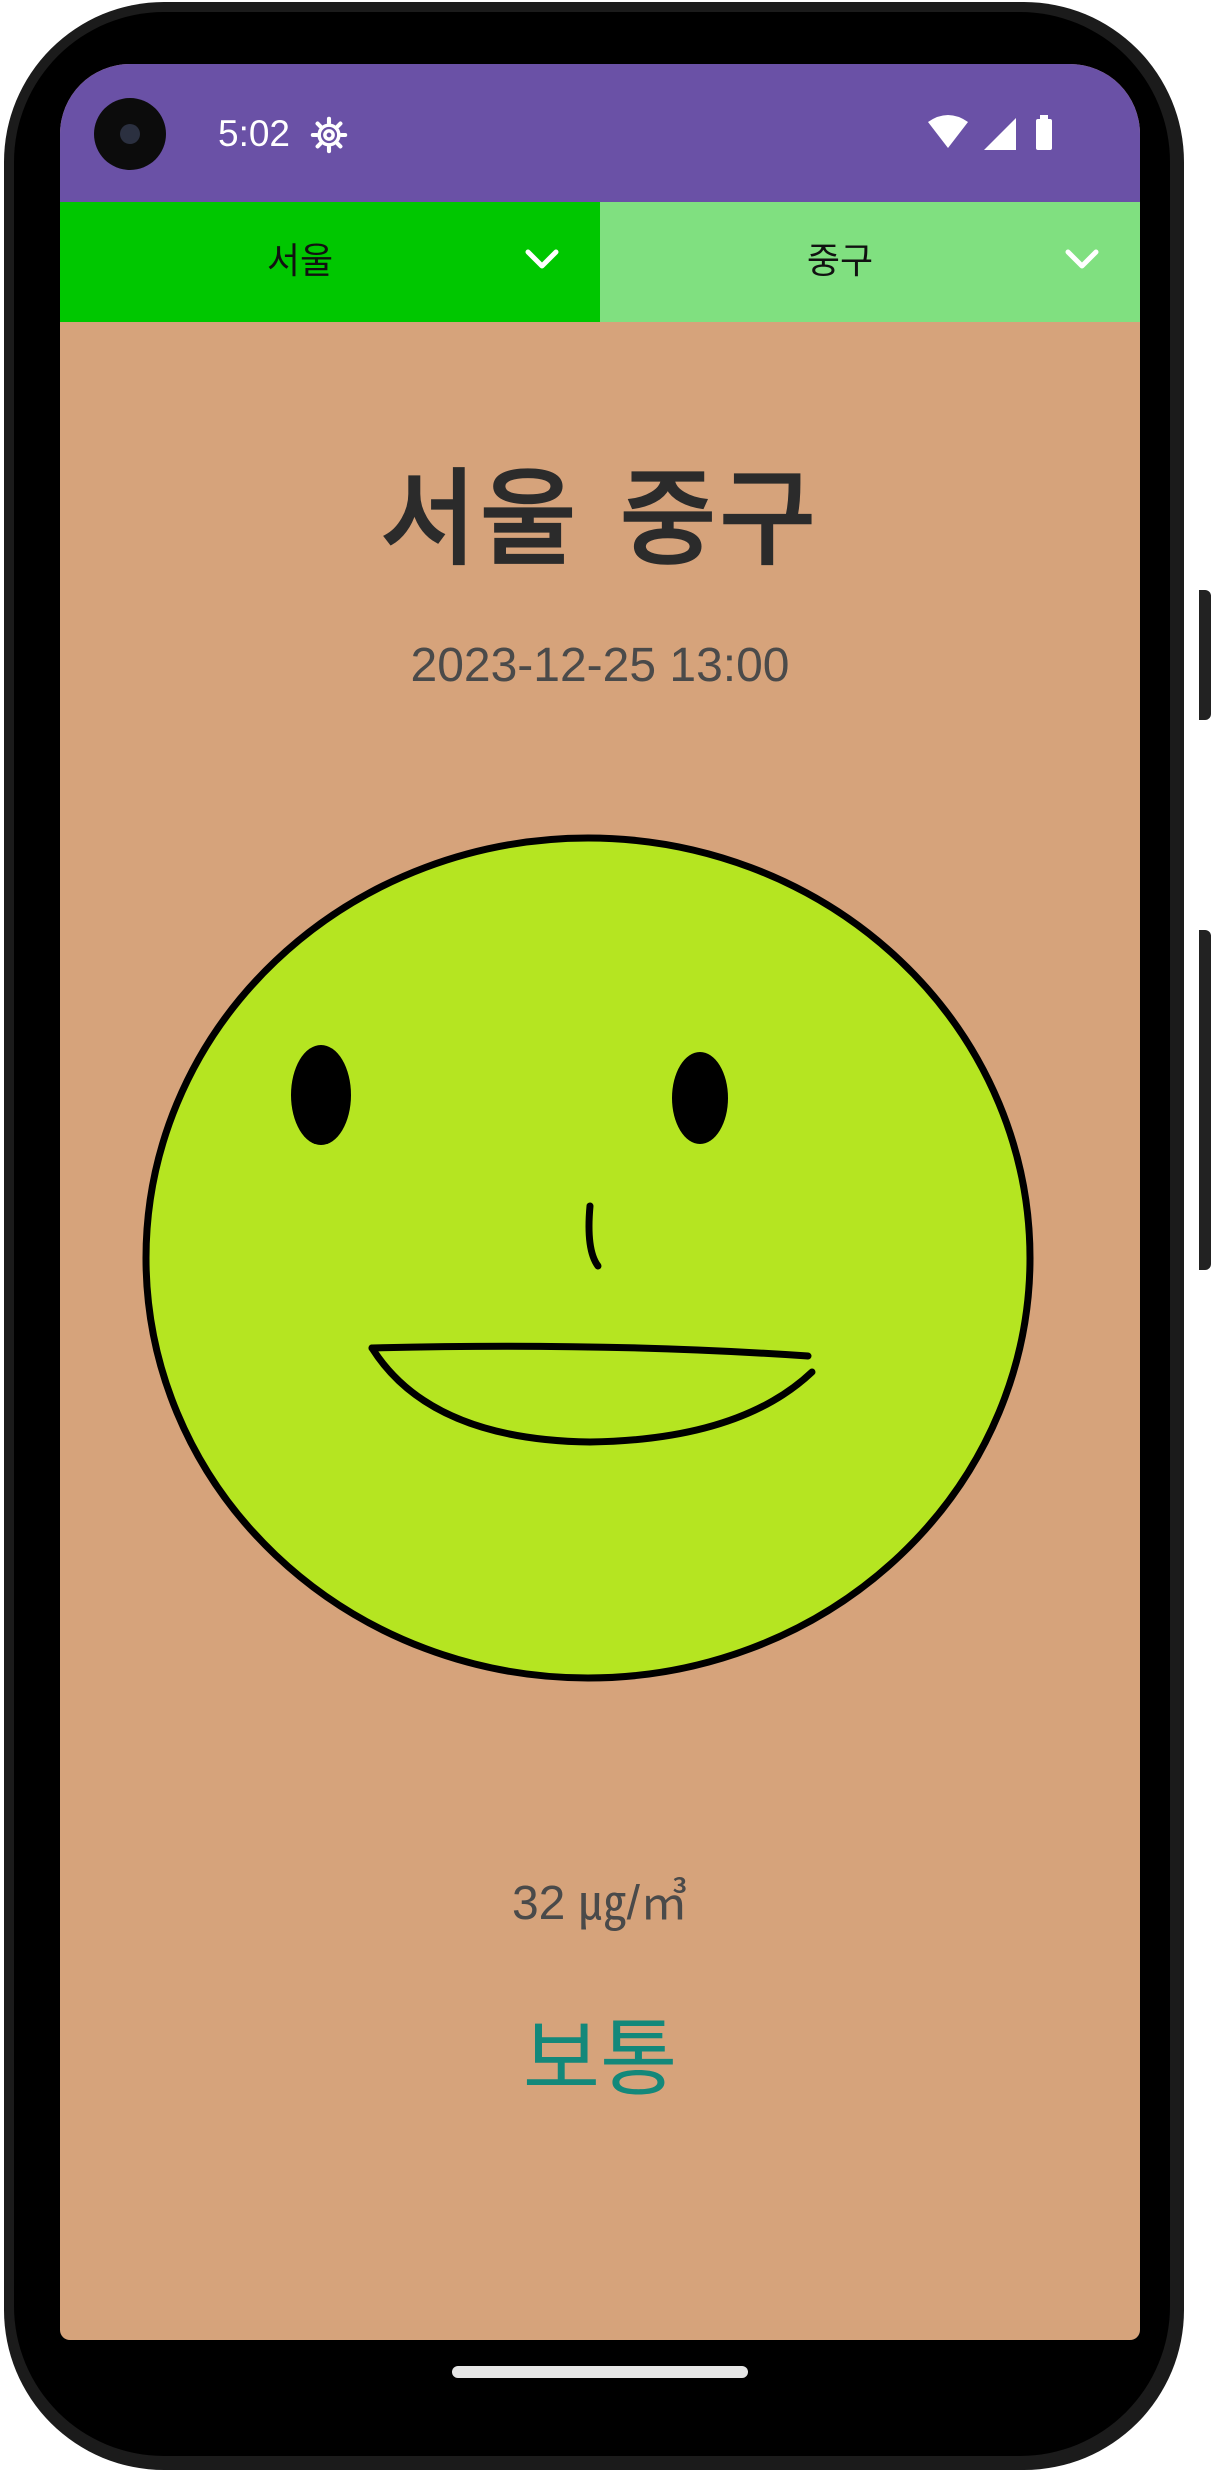 This screenshot has width=1211, height=2474. I want to click on system-status-icons, so click(990, 132).